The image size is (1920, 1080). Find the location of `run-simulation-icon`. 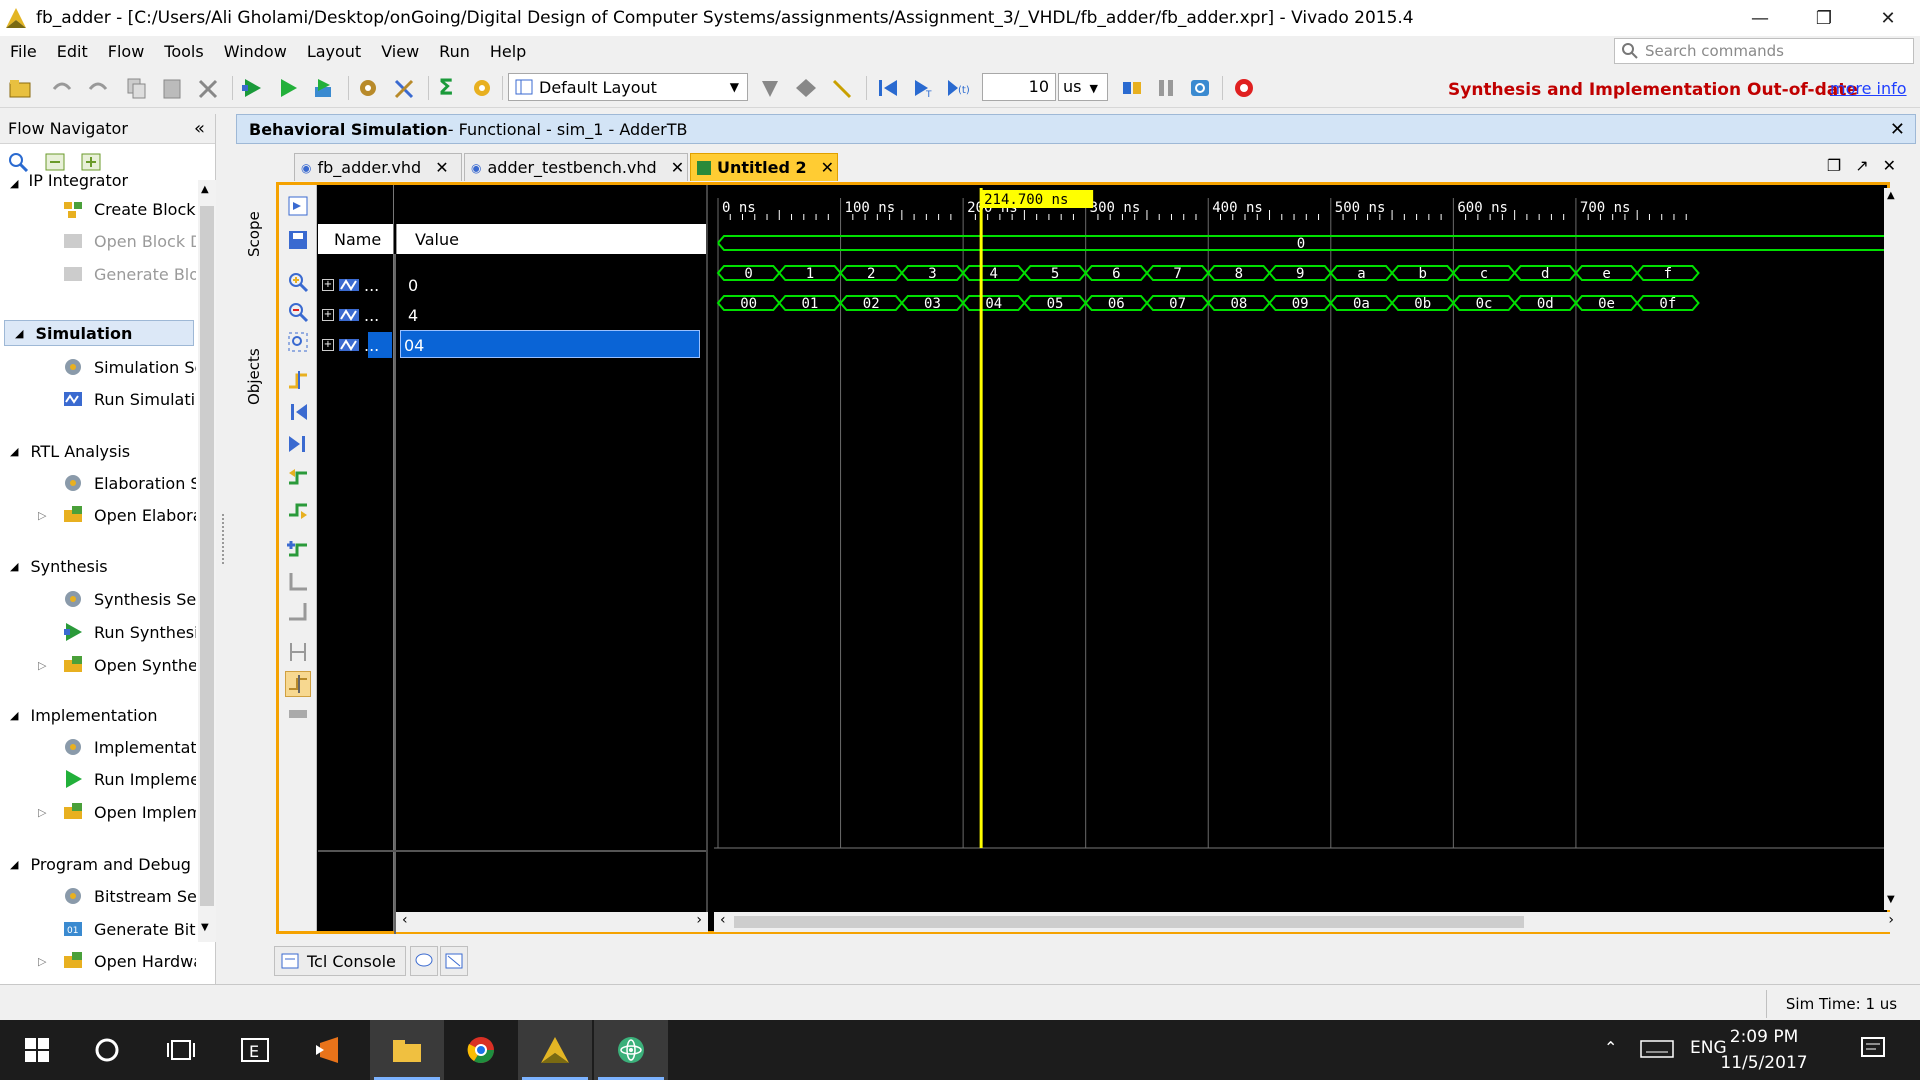

run-simulation-icon is located at coordinates (252, 88).